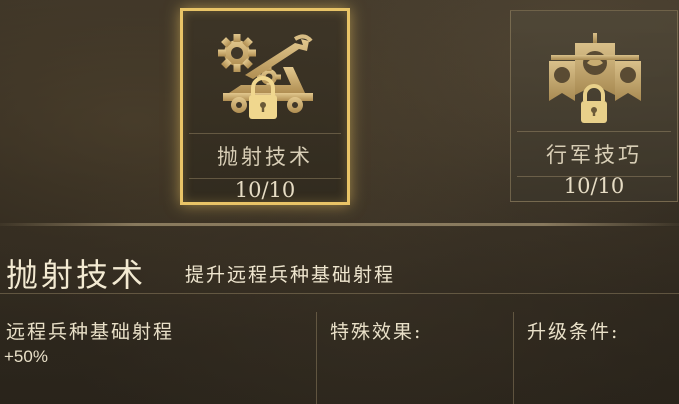 This screenshot has height=404, width=679. Describe the element at coordinates (594, 74) in the screenshot. I see `war-banners-icon` at that location.